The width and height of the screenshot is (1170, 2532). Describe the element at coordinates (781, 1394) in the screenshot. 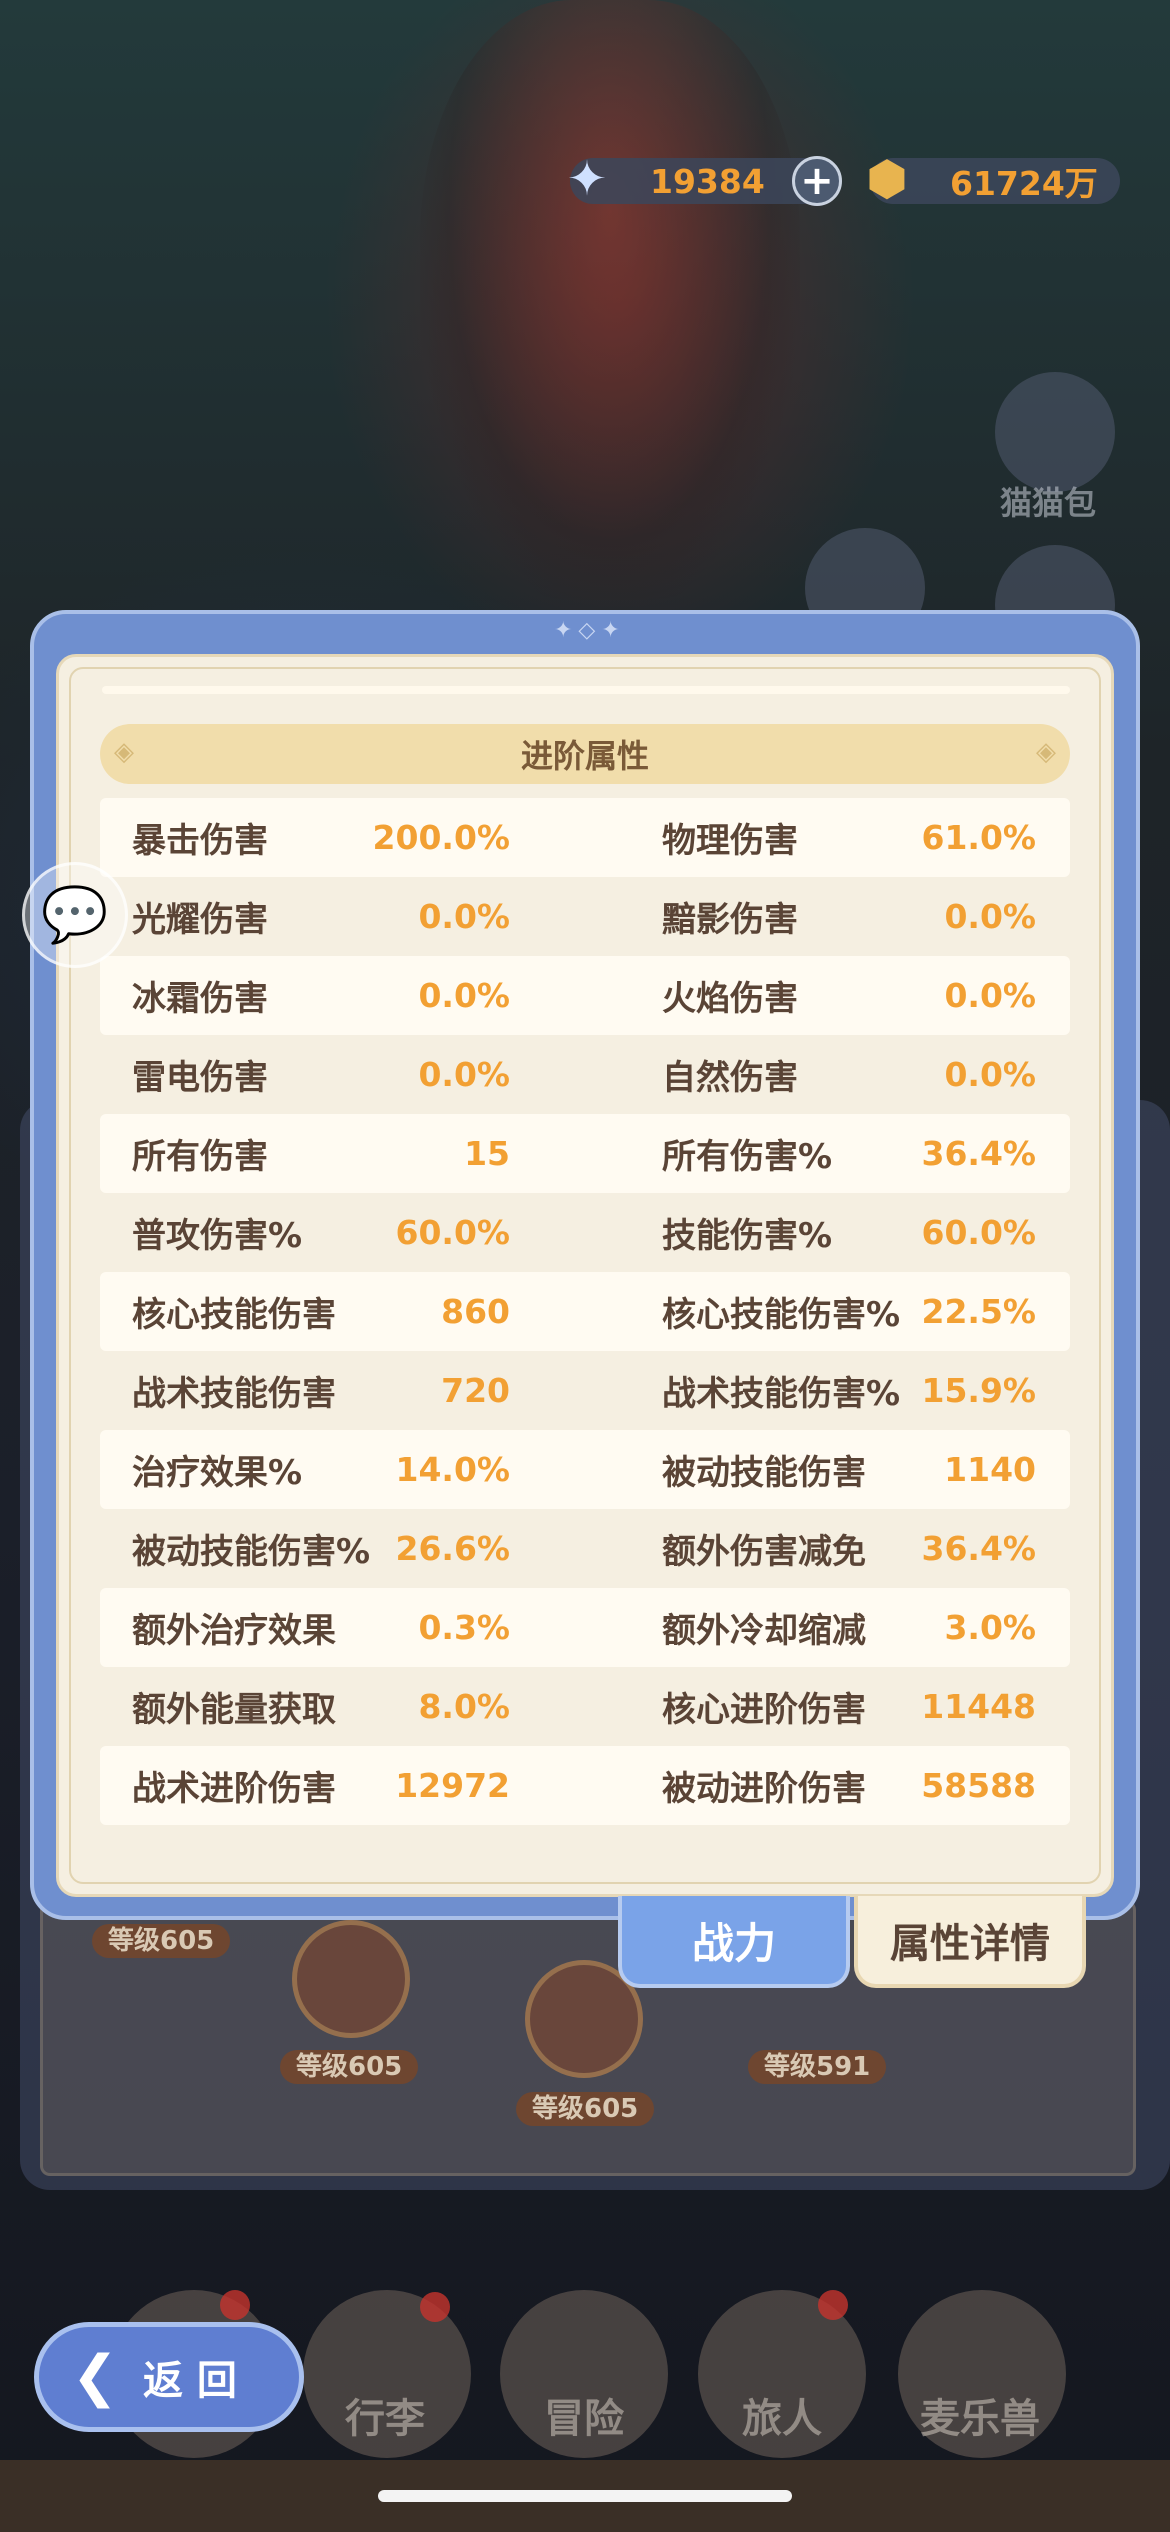

I see `stat-label: 战术技能伤害%` at that location.